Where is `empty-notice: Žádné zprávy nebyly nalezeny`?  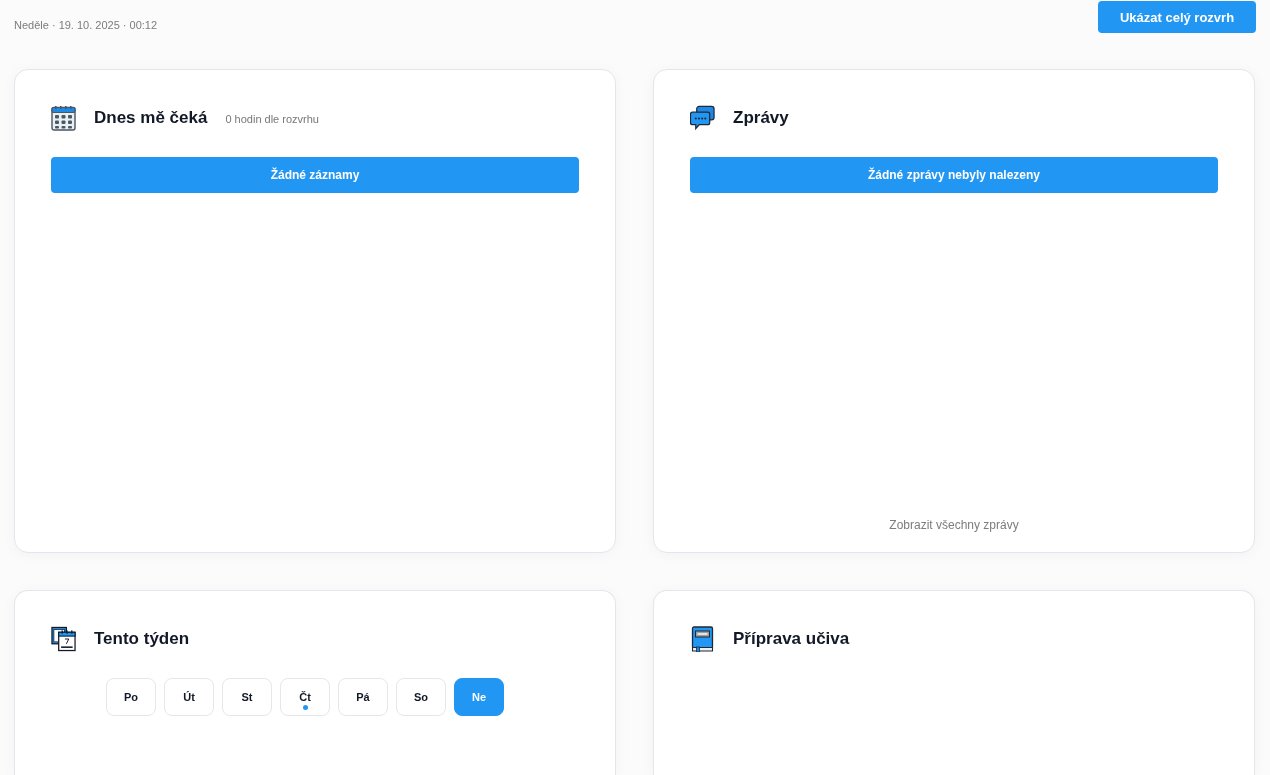
empty-notice: Žádné zprávy nebyly nalezeny is located at coordinates (954, 175).